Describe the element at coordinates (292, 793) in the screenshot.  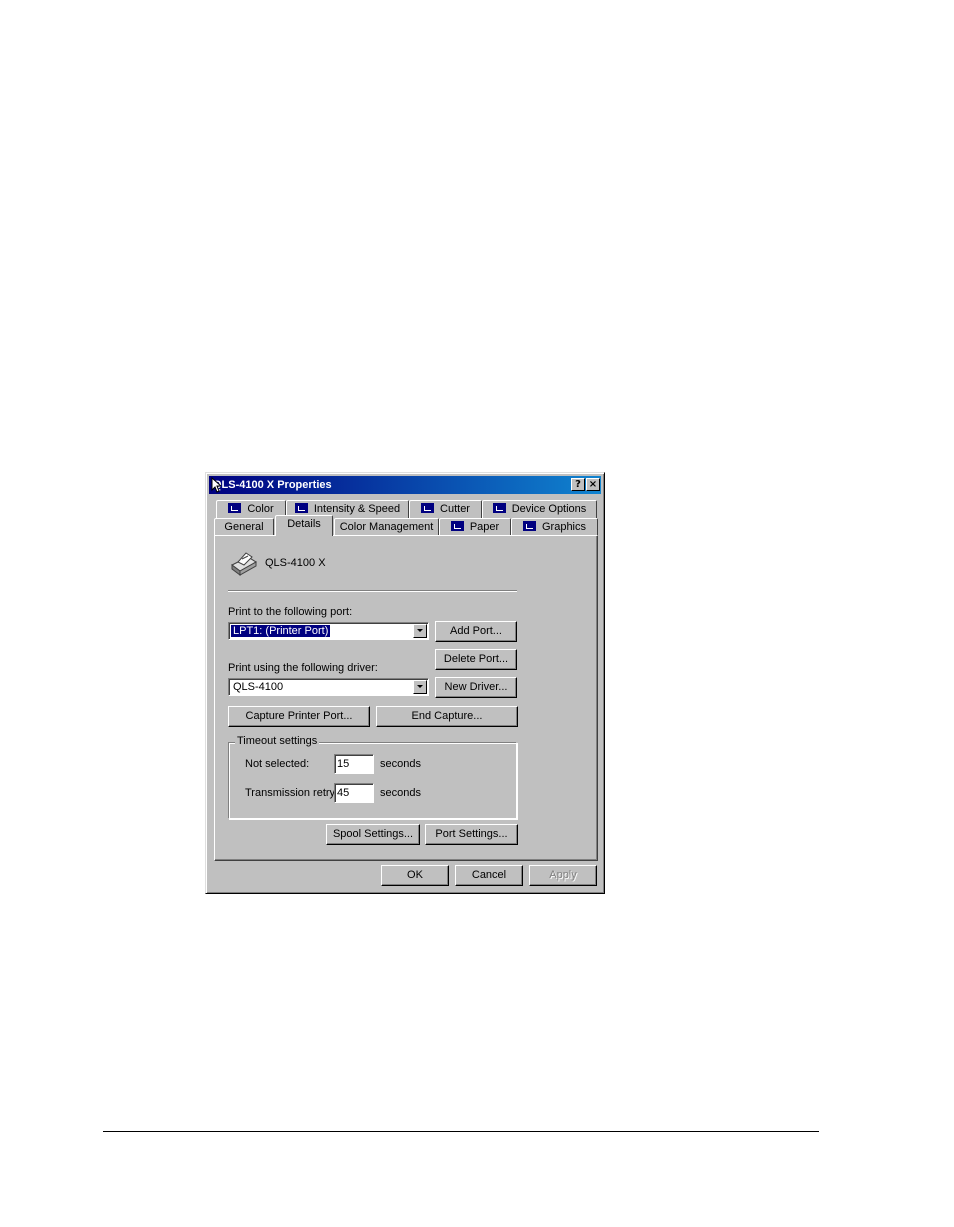
I see `transmission-retry-label: Transmission retry:` at that location.